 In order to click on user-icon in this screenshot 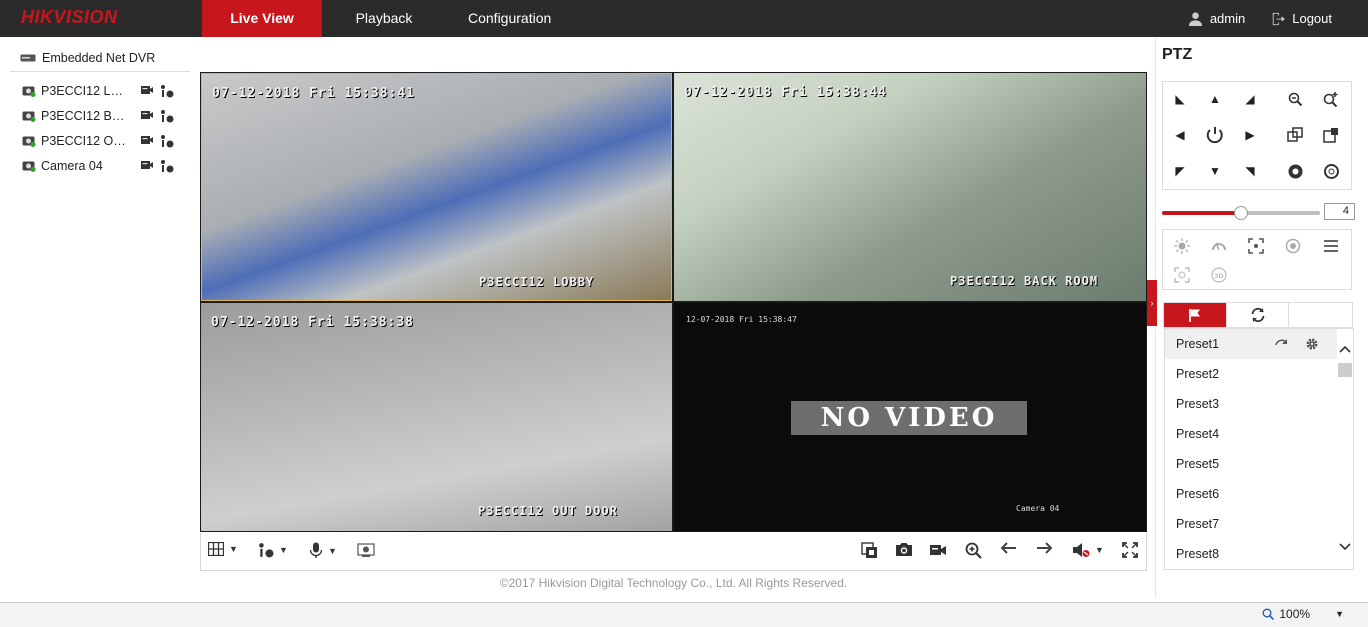, I will do `click(1195, 19)`.